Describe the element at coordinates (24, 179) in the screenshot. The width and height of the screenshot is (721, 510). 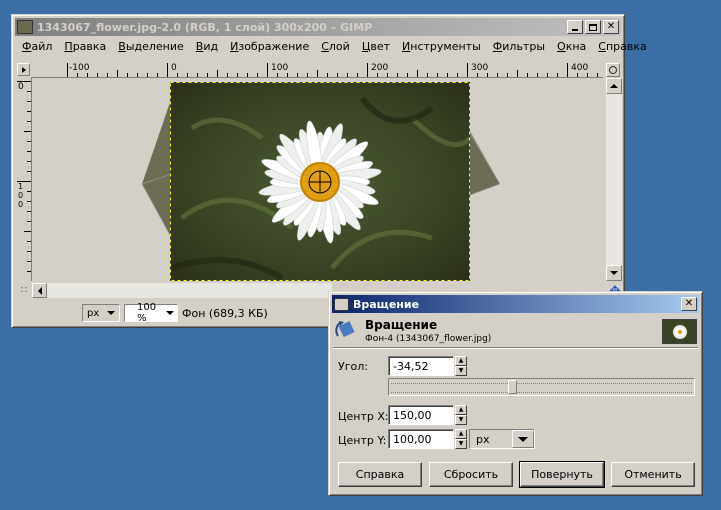
I see `vertical-ruler: 0 1 0 0` at that location.